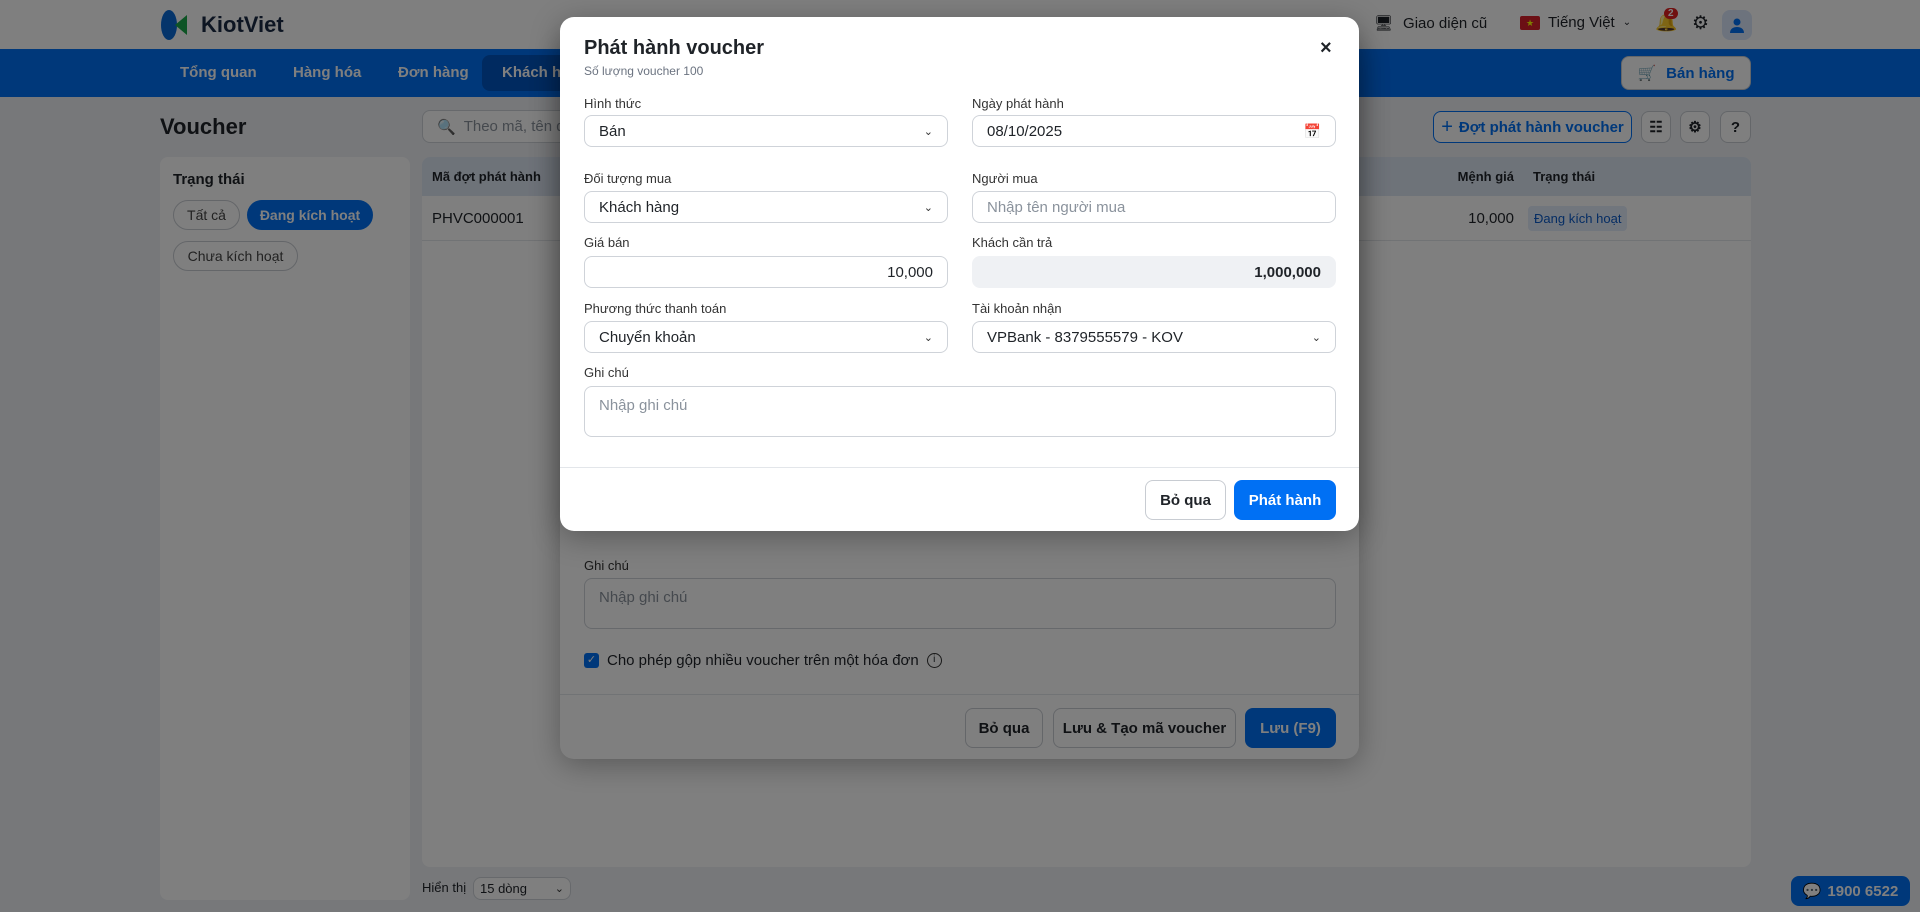 Image resolution: width=1920 pixels, height=912 pixels. Describe the element at coordinates (1085, 337) in the screenshot. I see `account-value: VPBank - 8379555579 - KOV` at that location.